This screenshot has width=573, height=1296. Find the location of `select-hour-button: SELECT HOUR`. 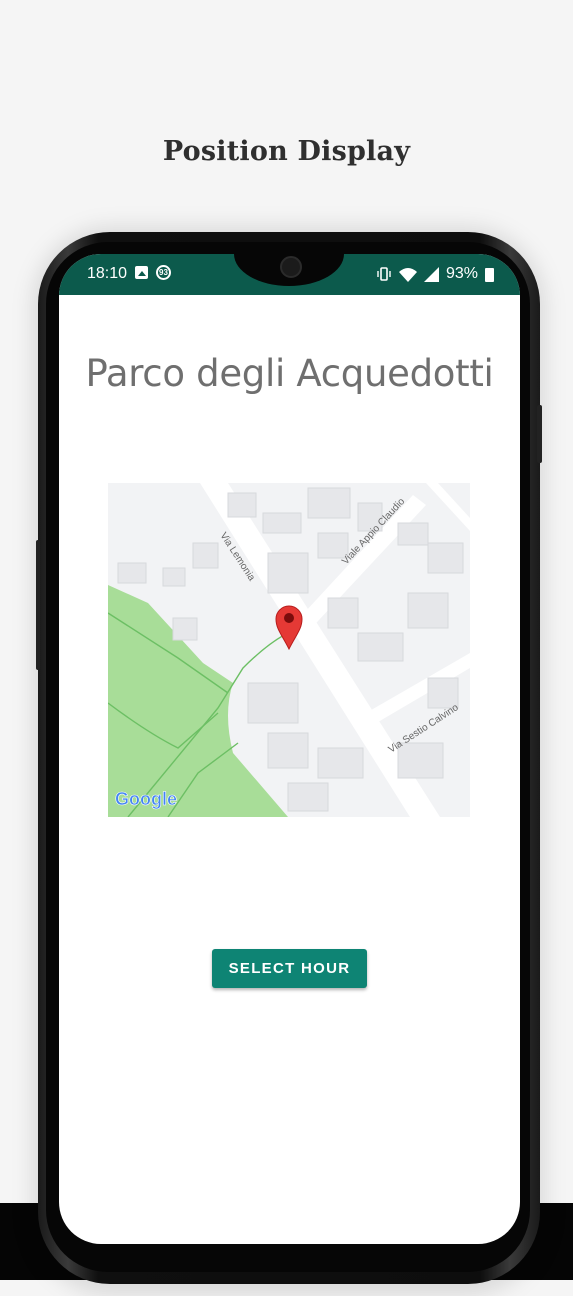

select-hour-button: SELECT HOUR is located at coordinates (289, 968).